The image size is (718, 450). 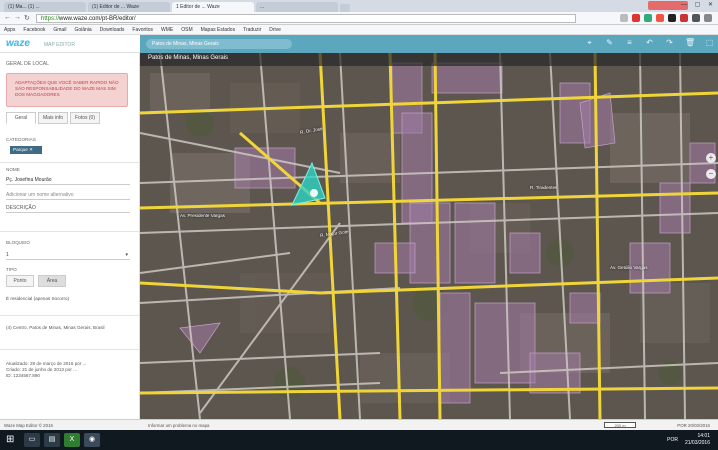 I want to click on url-secure-prefix: https://, so click(x=50, y=19).